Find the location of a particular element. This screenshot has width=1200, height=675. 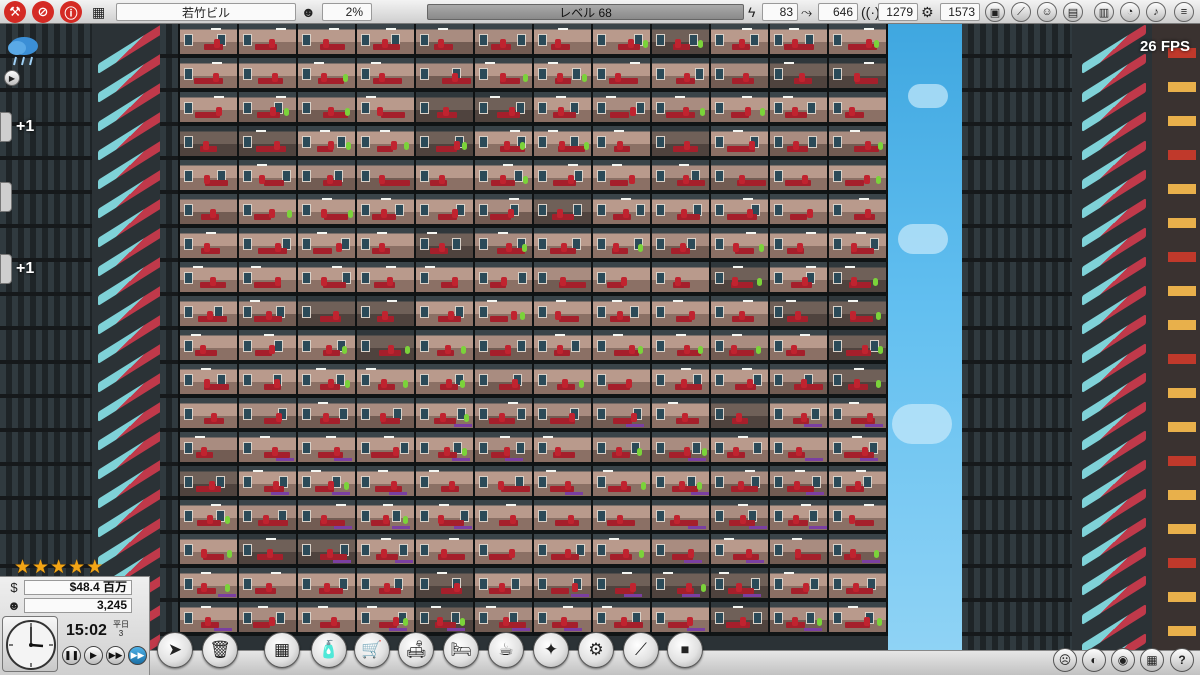

right-escalator-shaft is located at coordinates (1112, 337).